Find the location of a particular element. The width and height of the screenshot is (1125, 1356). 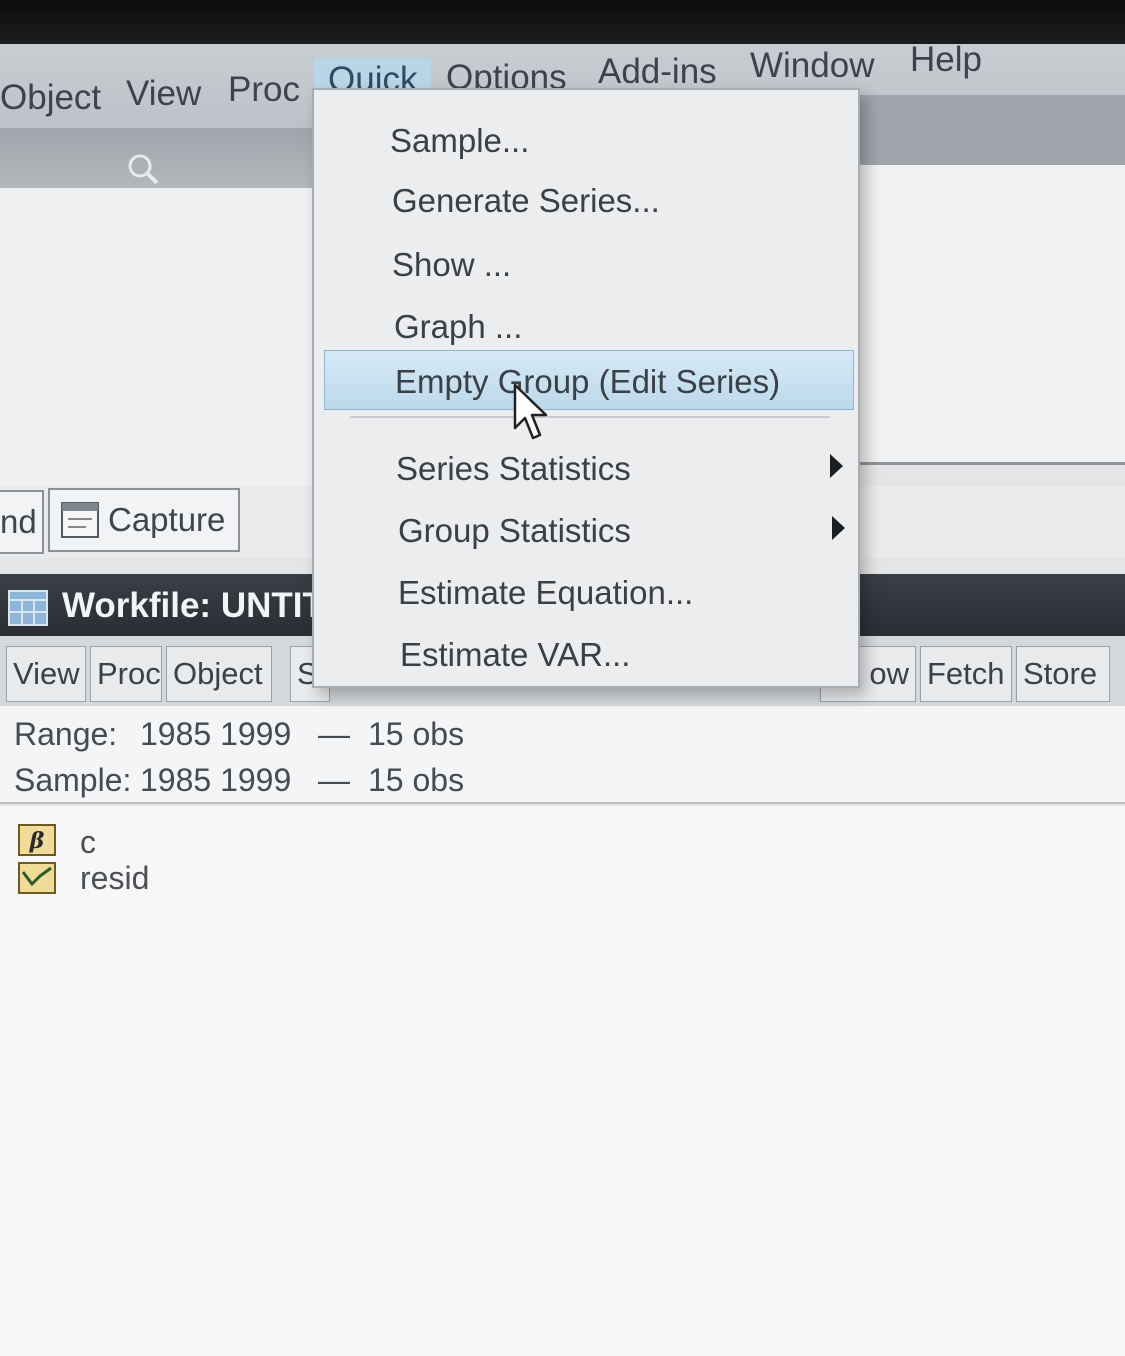

menu-help: Help is located at coordinates (946, 60).